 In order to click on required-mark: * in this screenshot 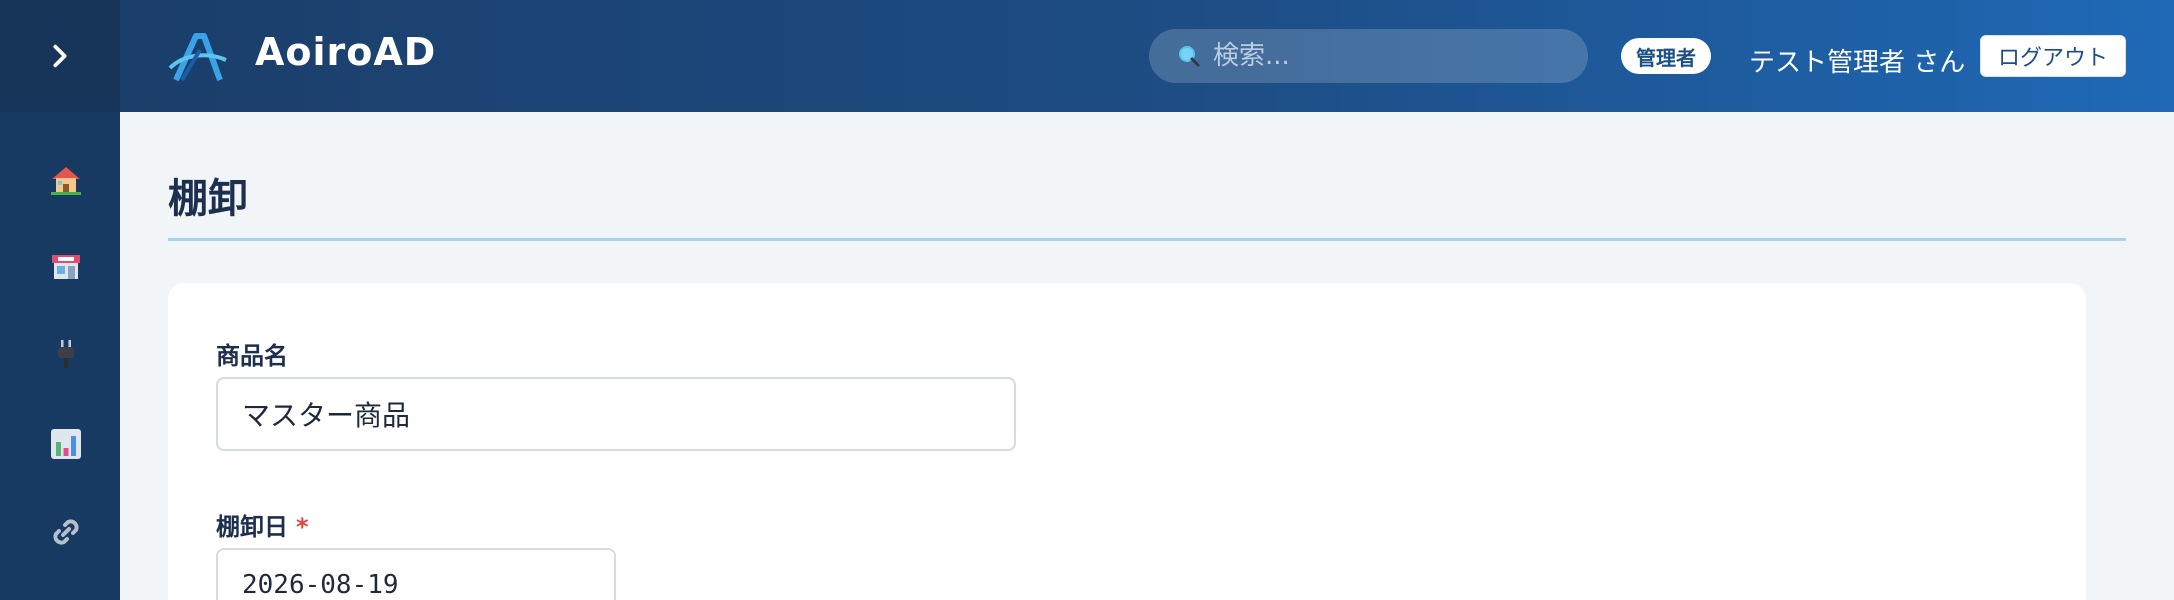, I will do `click(302, 527)`.